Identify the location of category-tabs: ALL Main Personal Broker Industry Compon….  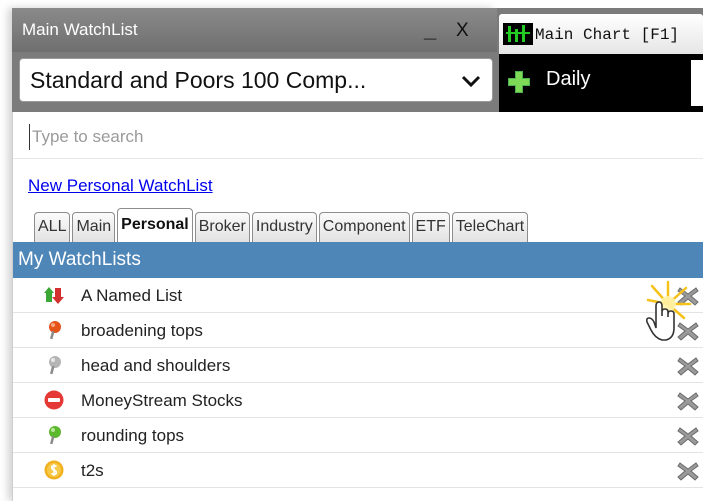
(282, 225).